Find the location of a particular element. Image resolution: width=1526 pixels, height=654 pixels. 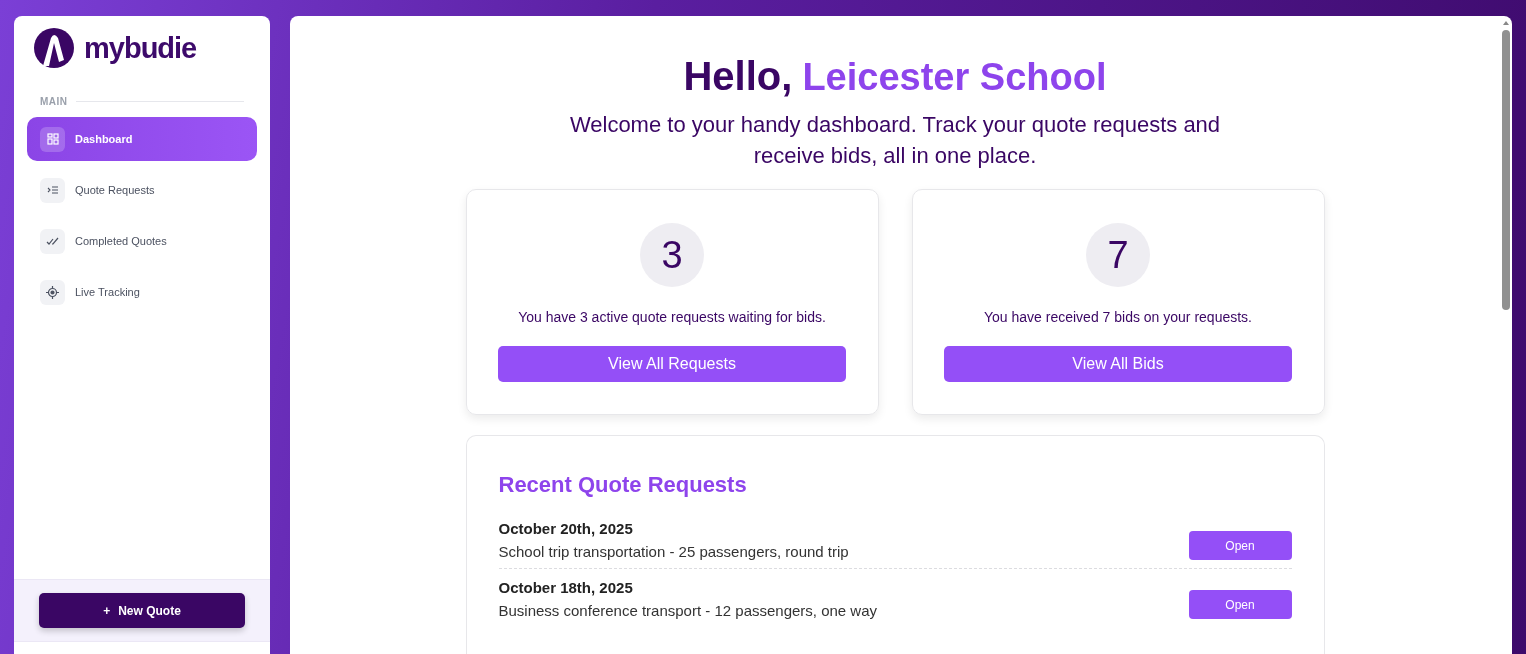

nav-item: Completed Quotes is located at coordinates (142, 241).